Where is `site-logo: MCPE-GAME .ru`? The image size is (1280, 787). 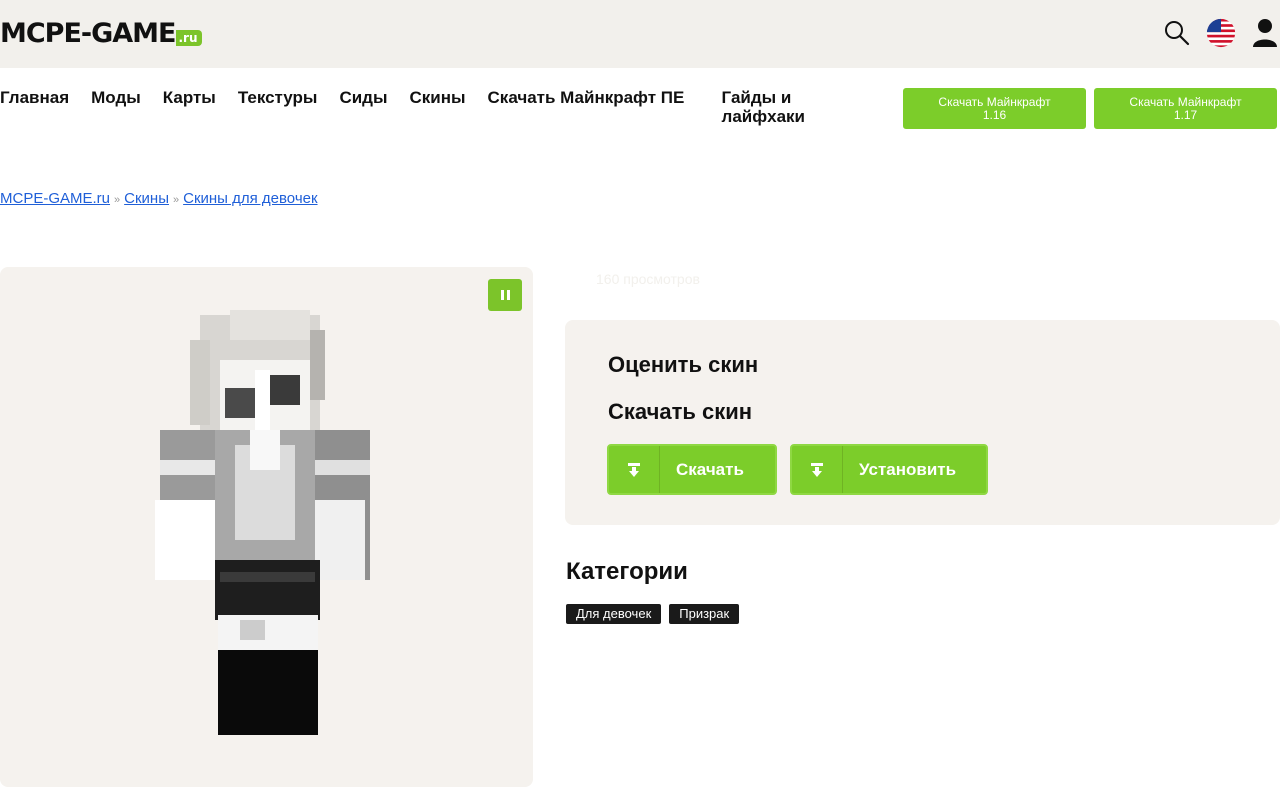
site-logo: MCPE-GAME .ru is located at coordinates (101, 33).